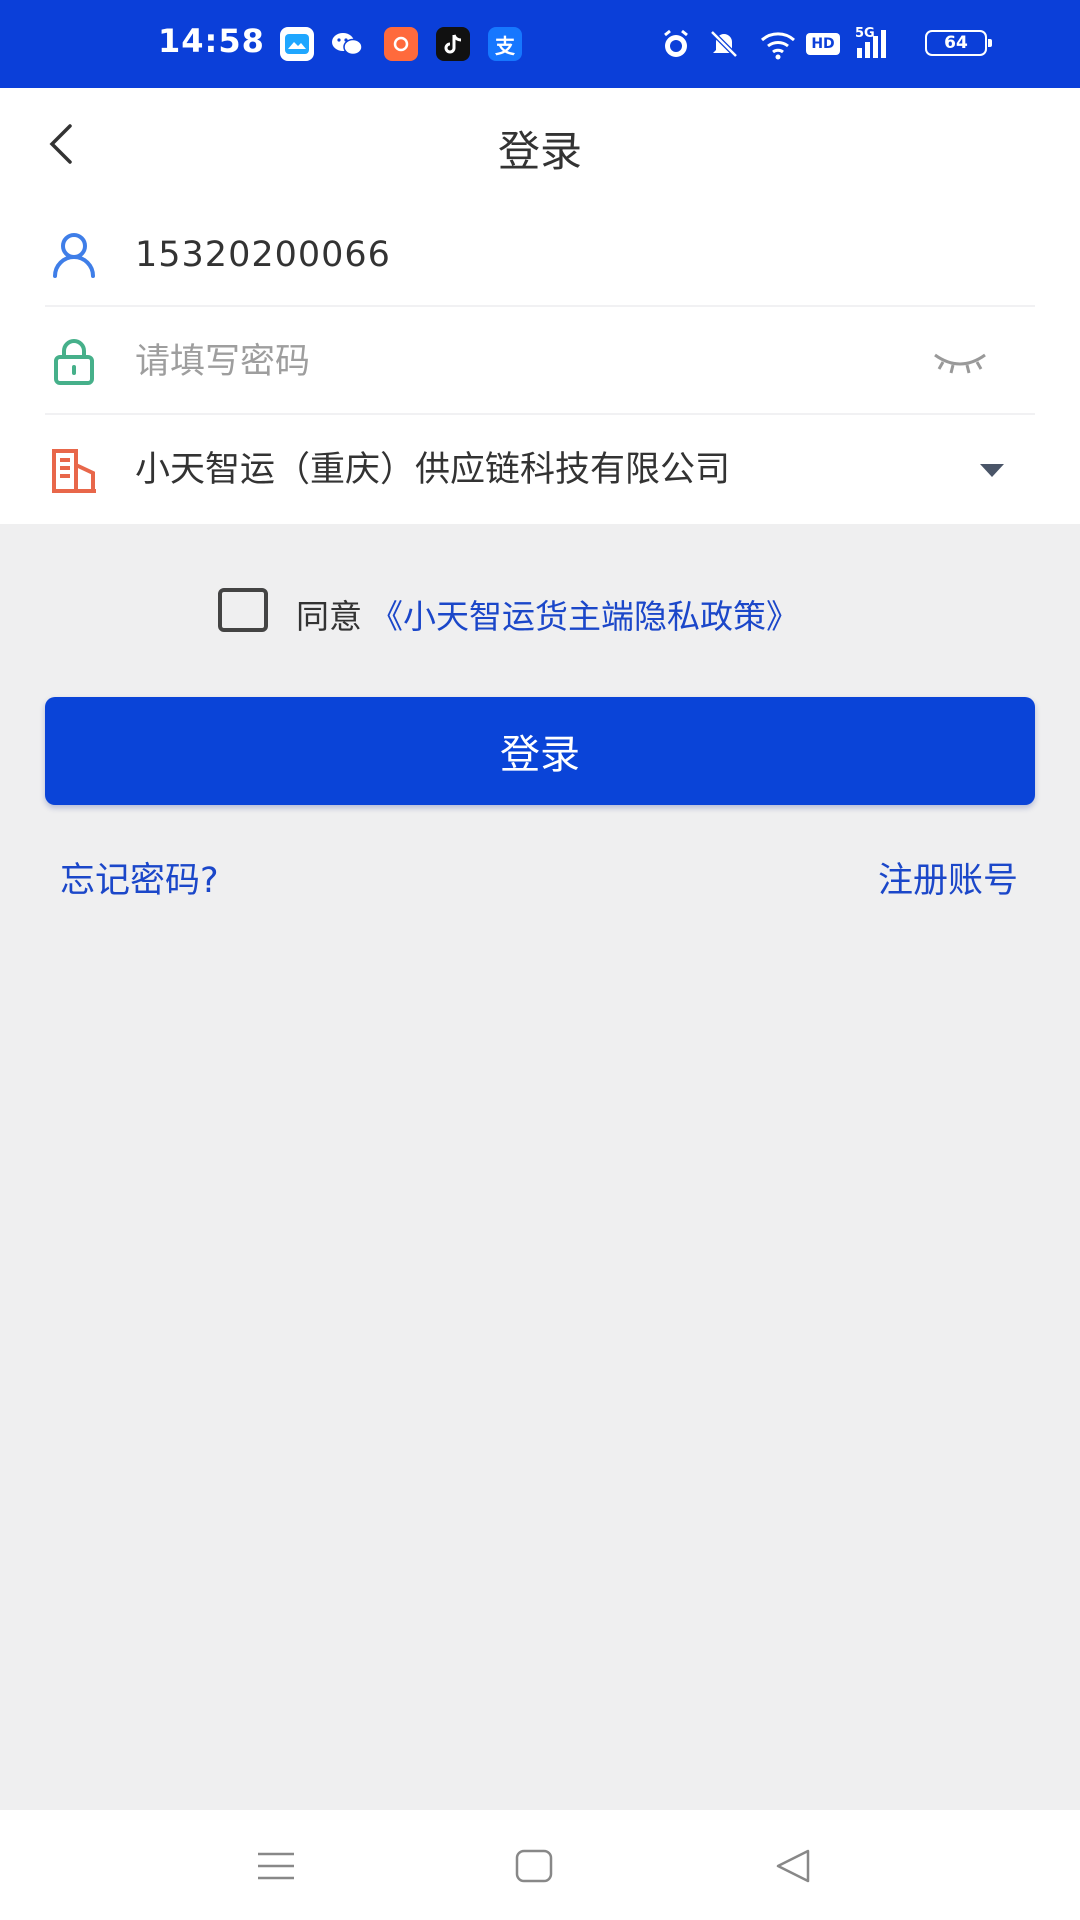 The width and height of the screenshot is (1080, 1920). I want to click on system-nav-bar, so click(540, 1865).